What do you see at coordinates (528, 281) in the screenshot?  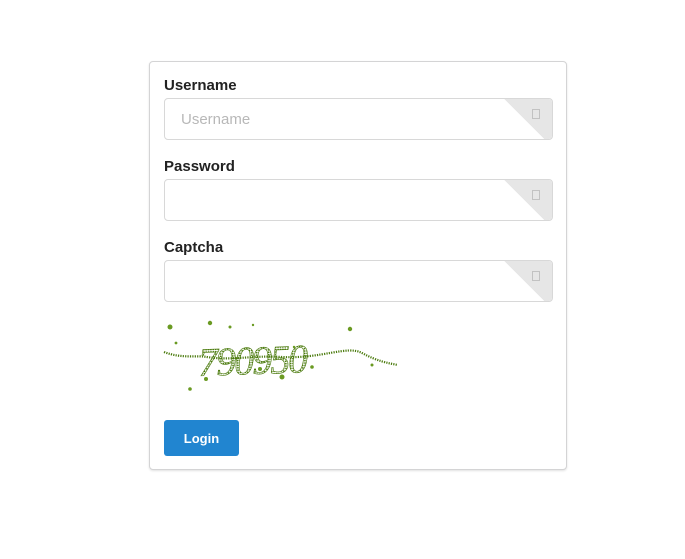 I see `captcha-corner-label` at bounding box center [528, 281].